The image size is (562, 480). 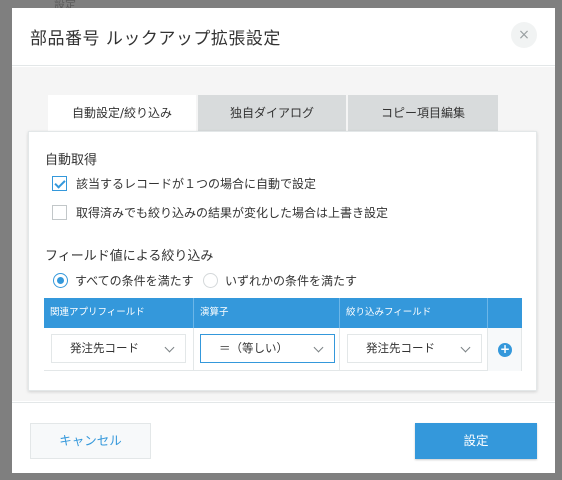 I want to click on overwrite-label: 取得済みでも絞り込みの結果が変化した場合は上書き設定, so click(x=232, y=213).